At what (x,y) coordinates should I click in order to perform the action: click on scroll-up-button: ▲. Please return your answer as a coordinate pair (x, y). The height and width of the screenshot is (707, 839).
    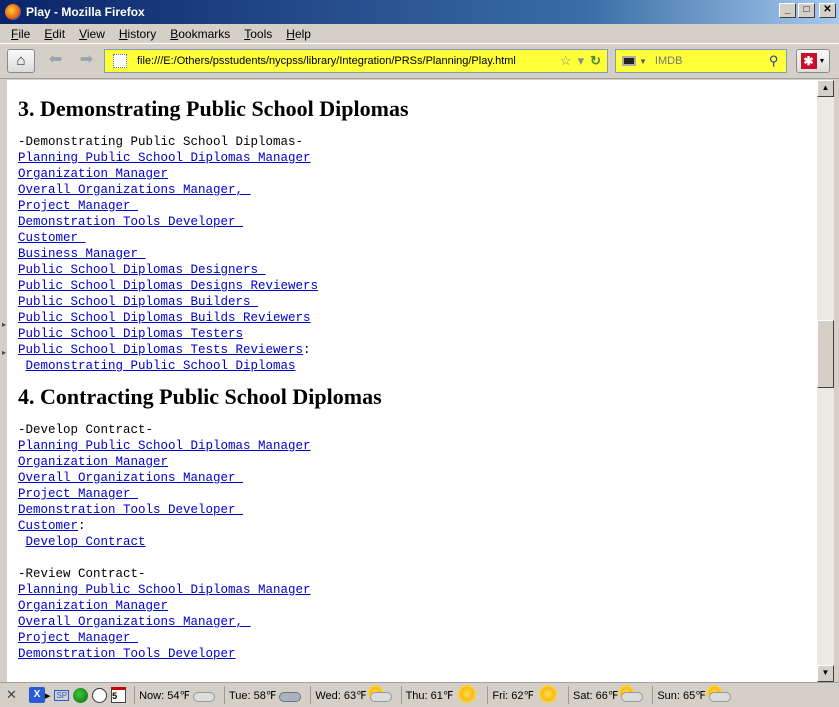
    Looking at the image, I should click on (825, 88).